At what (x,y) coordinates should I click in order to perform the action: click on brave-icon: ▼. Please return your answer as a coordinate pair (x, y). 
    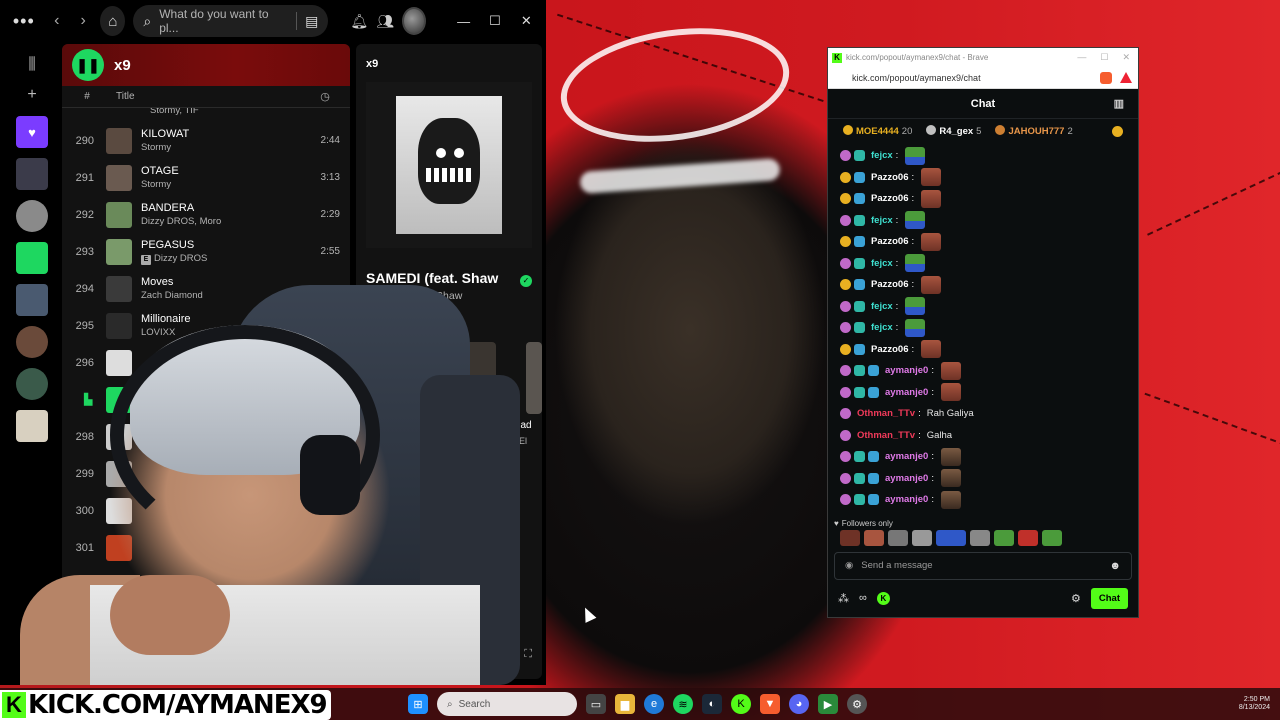
    Looking at the image, I should click on (770, 704).